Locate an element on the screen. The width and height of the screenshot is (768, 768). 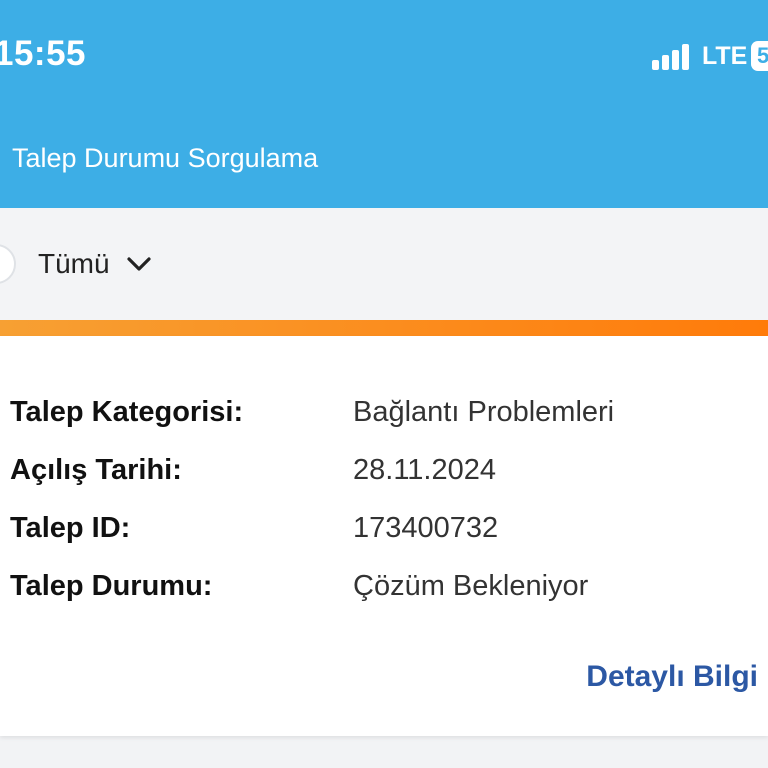
page-title: Talep Durumu Sorgulama is located at coordinates (165, 158).